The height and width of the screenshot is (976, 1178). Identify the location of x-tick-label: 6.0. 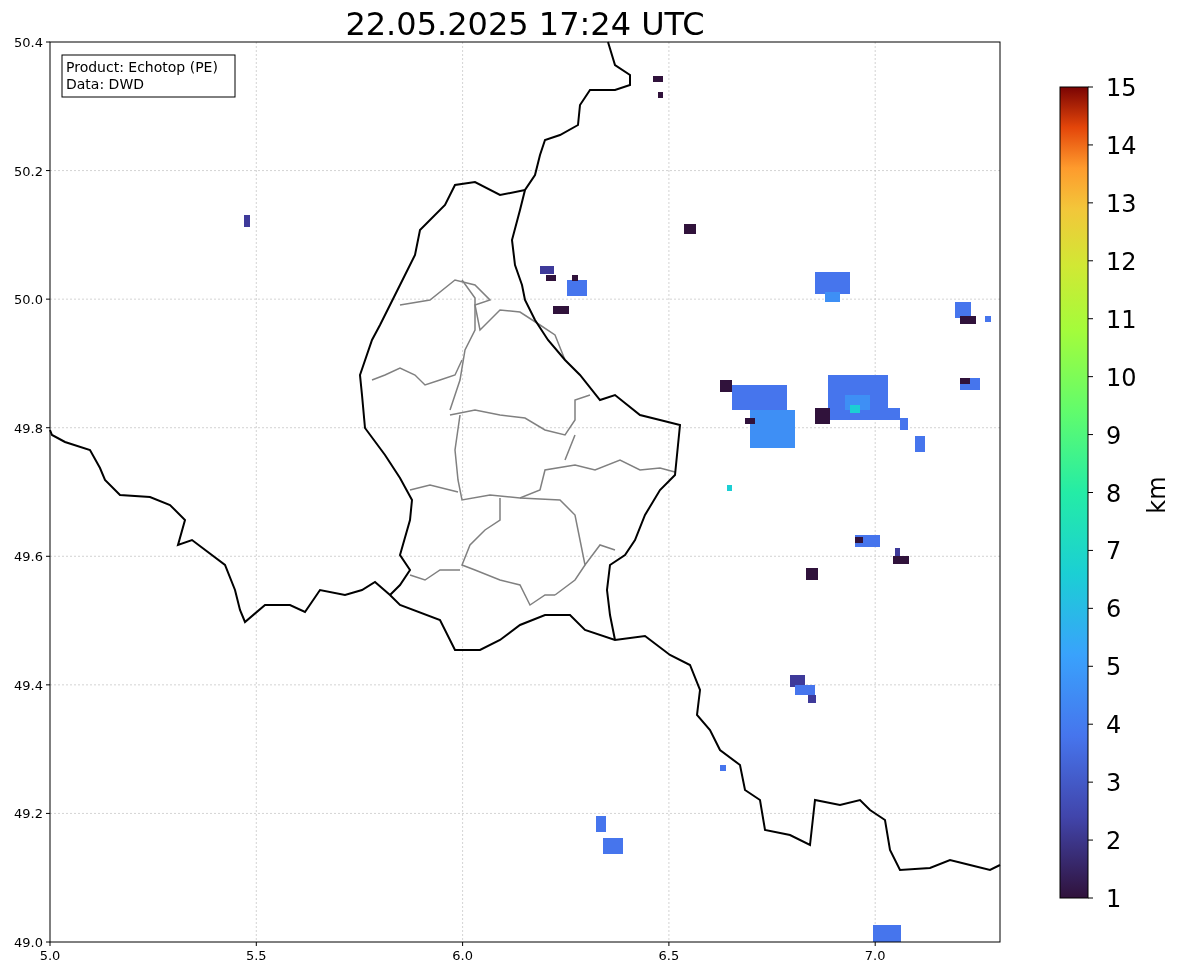
(462, 955).